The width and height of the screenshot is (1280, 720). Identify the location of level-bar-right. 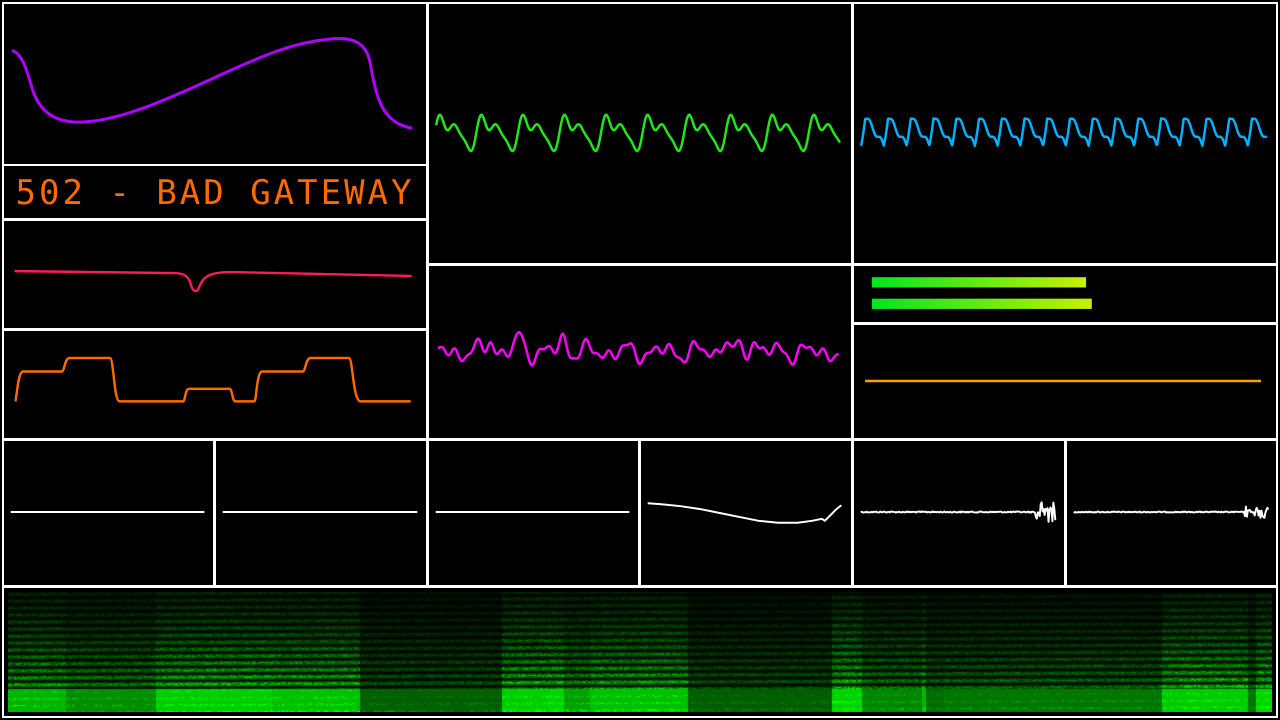
(981, 303).